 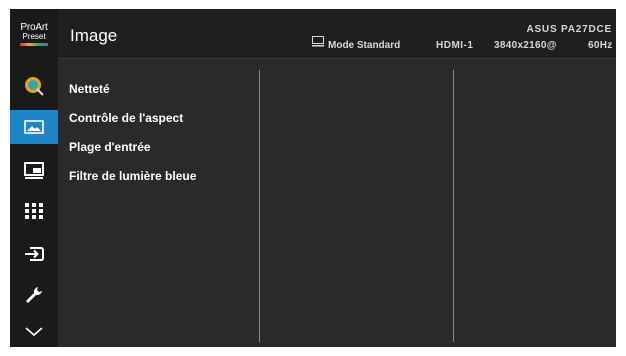 What do you see at coordinates (34, 44) in the screenshot?
I see `logo-color-bar` at bounding box center [34, 44].